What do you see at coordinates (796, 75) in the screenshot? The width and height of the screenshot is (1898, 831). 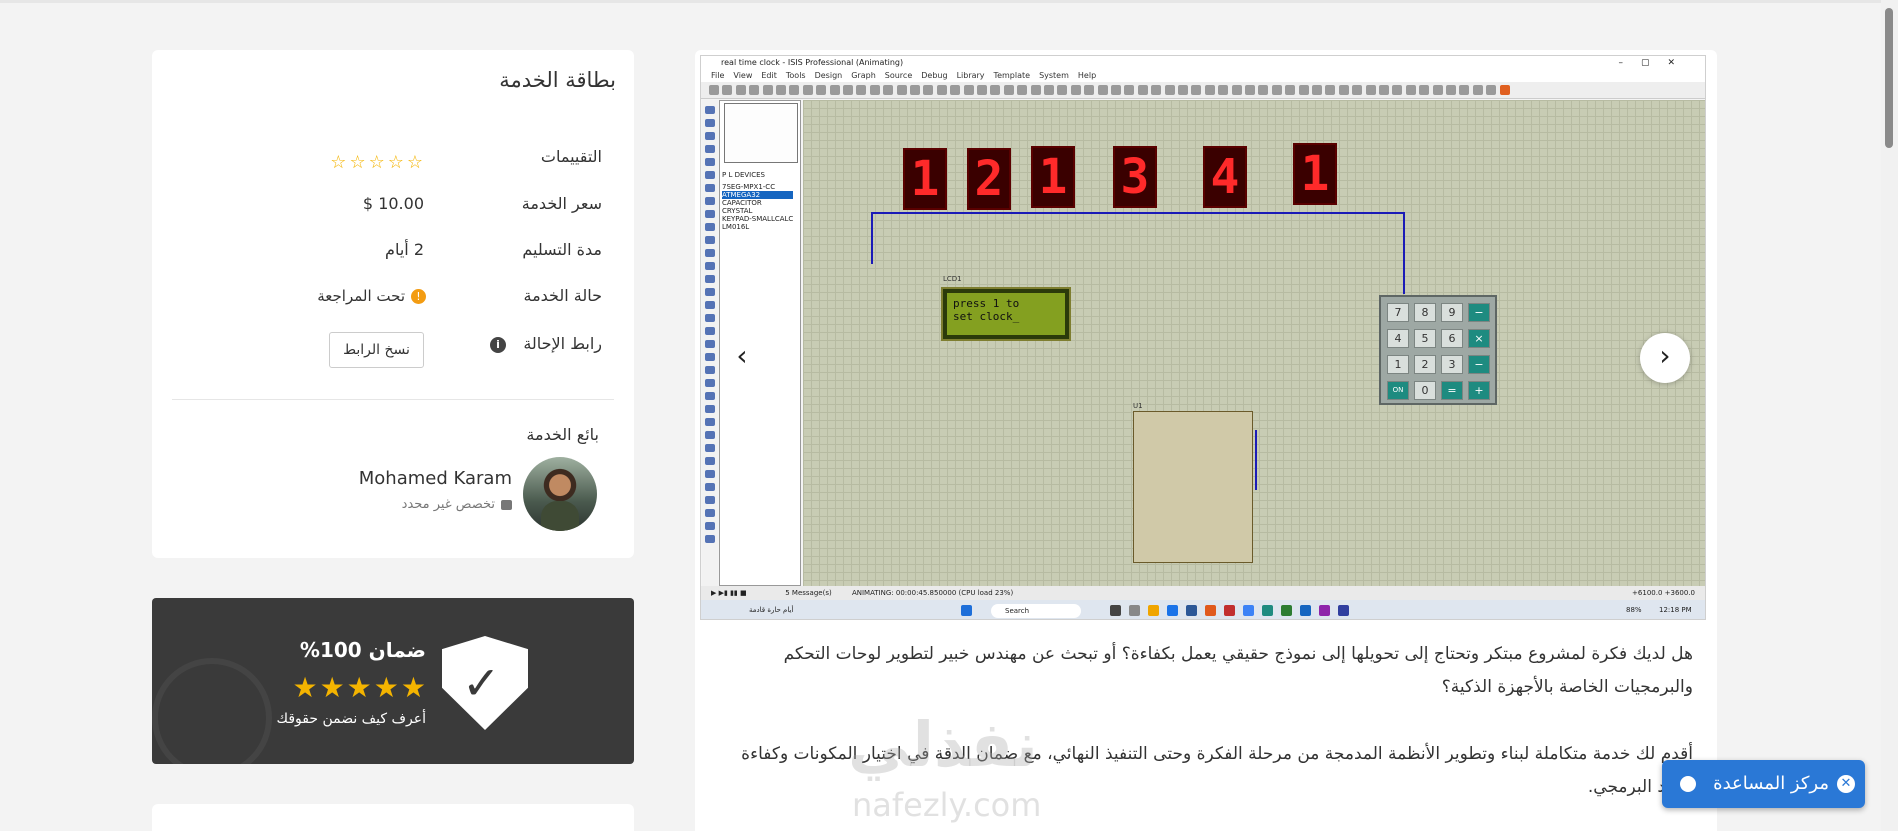 I see `menu-item: Tools` at bounding box center [796, 75].